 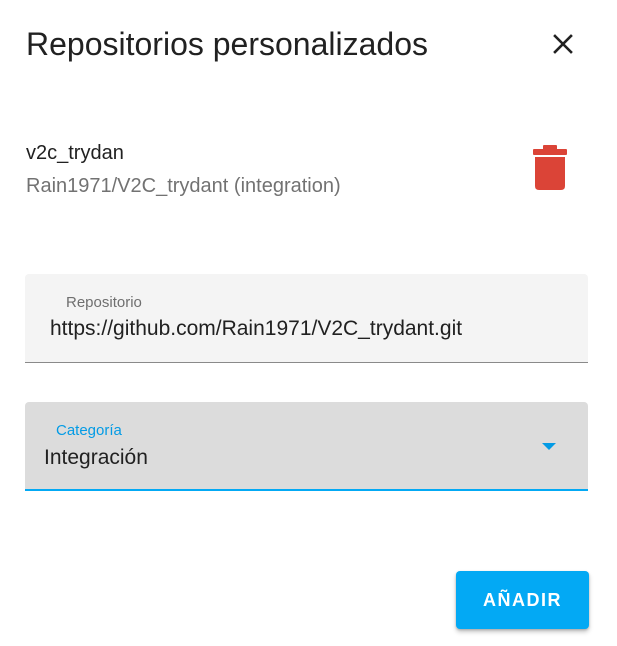 I want to click on delete-repository-button, so click(x=550, y=168).